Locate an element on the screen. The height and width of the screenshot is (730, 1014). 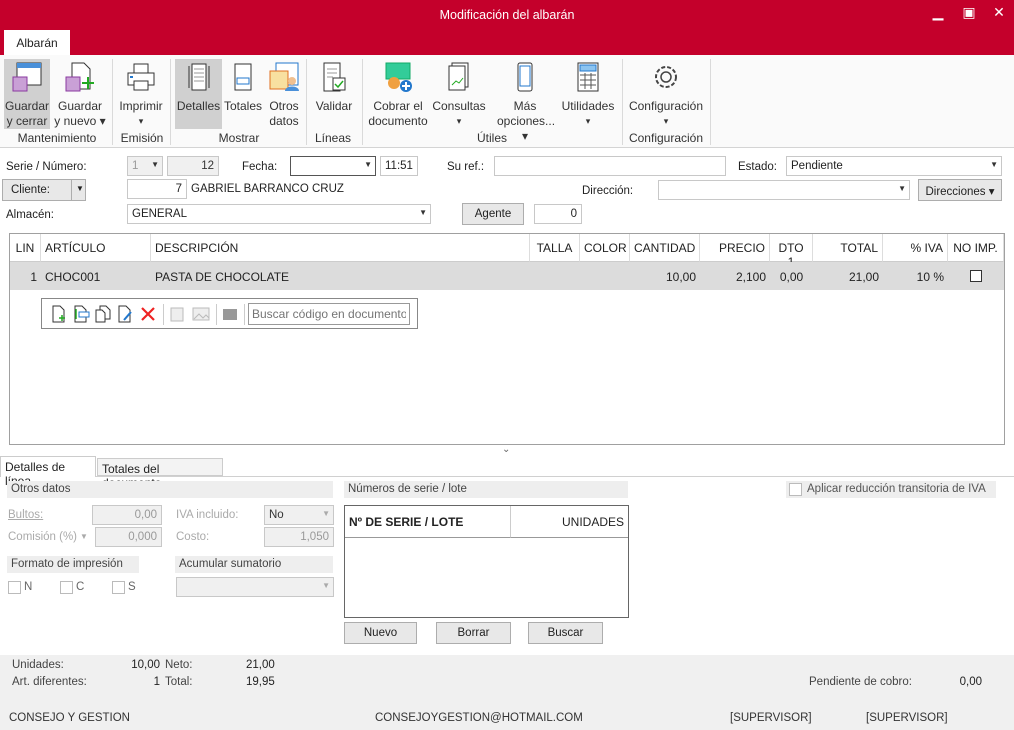
button-label: Más is located at coordinates (525, 106).